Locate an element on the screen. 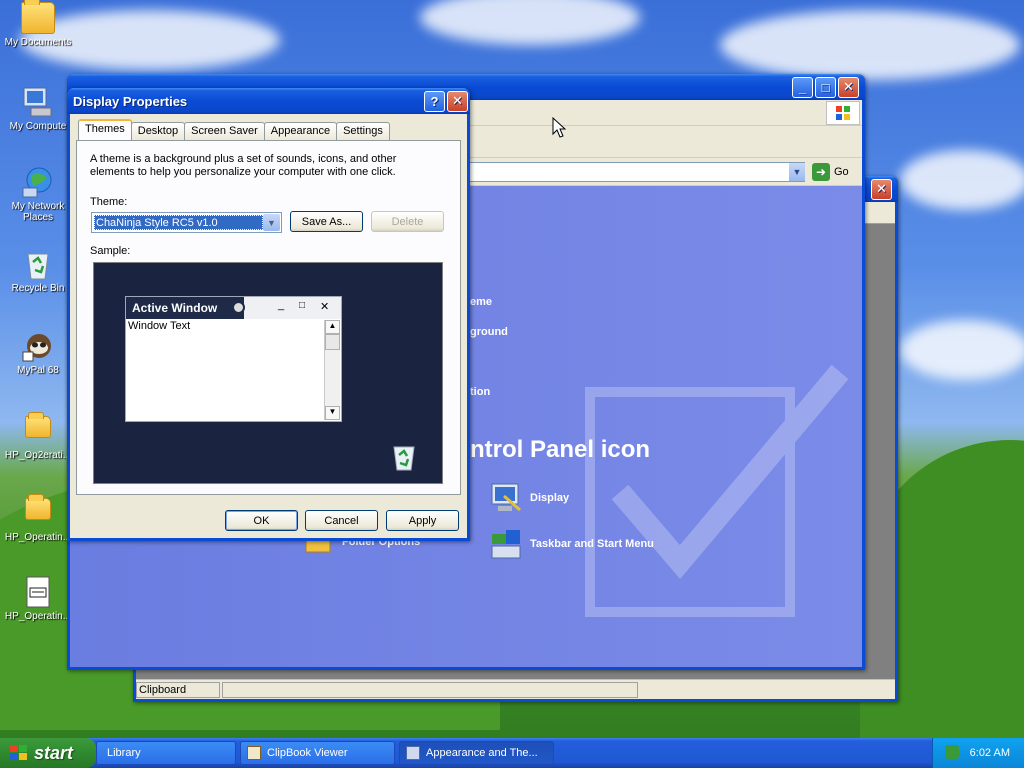 This screenshot has height=768, width=1024. task-fragment-background: ground is located at coordinates (489, 332).